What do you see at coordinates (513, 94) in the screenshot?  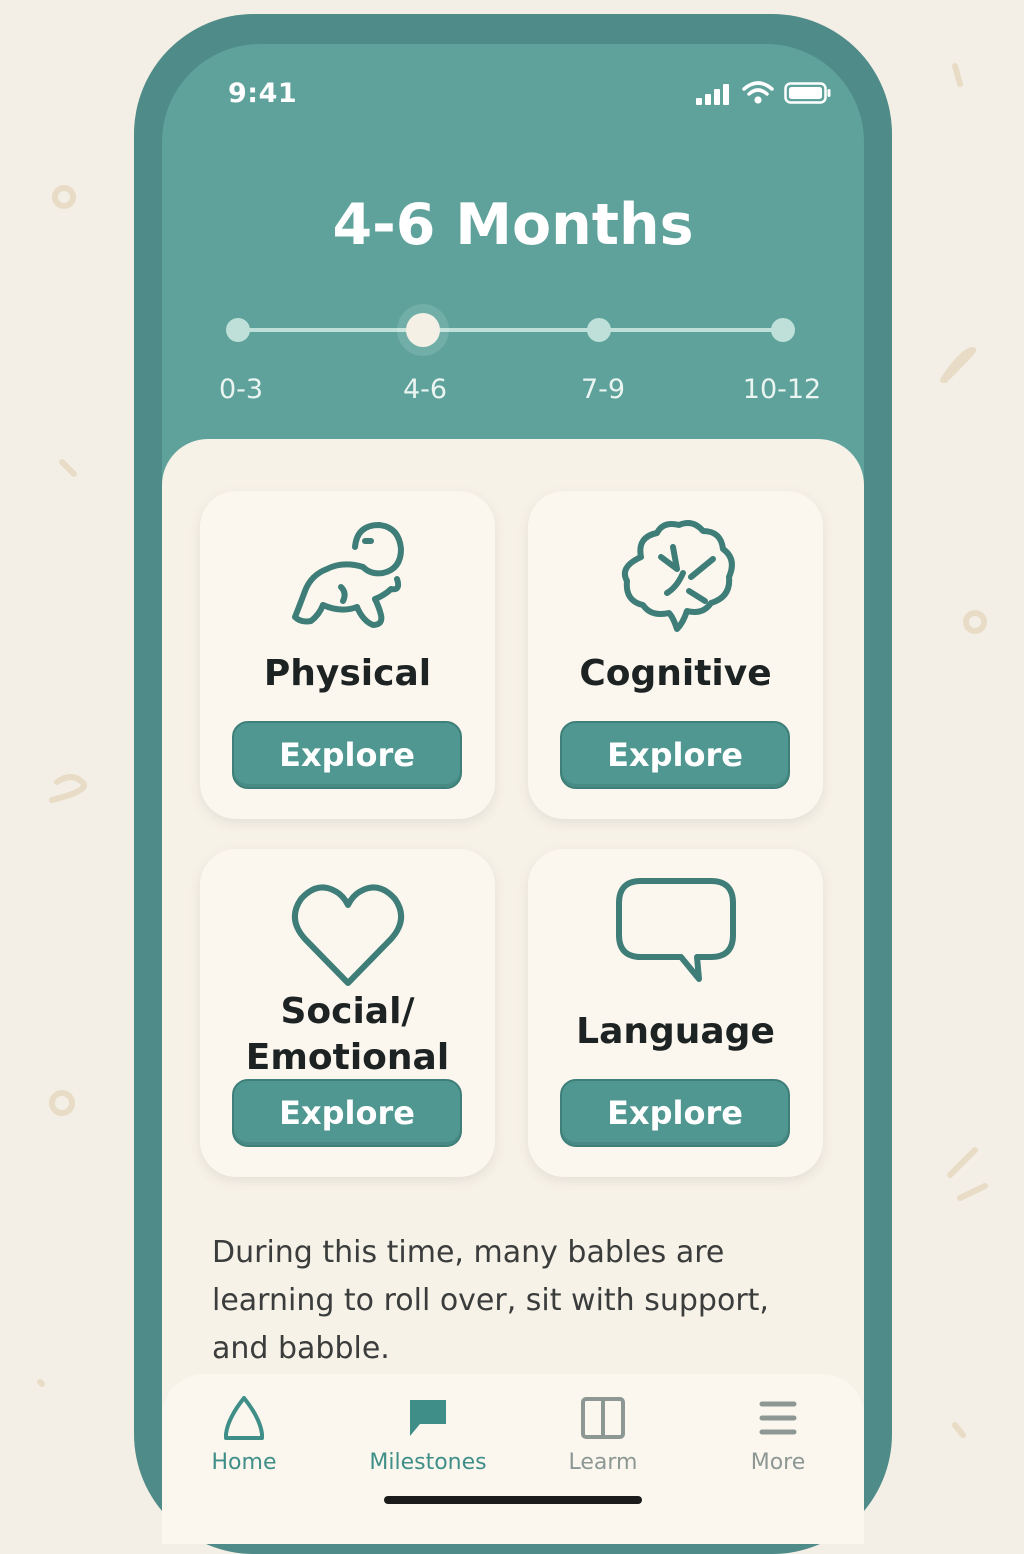 I see `status-bar: 9:41` at bounding box center [513, 94].